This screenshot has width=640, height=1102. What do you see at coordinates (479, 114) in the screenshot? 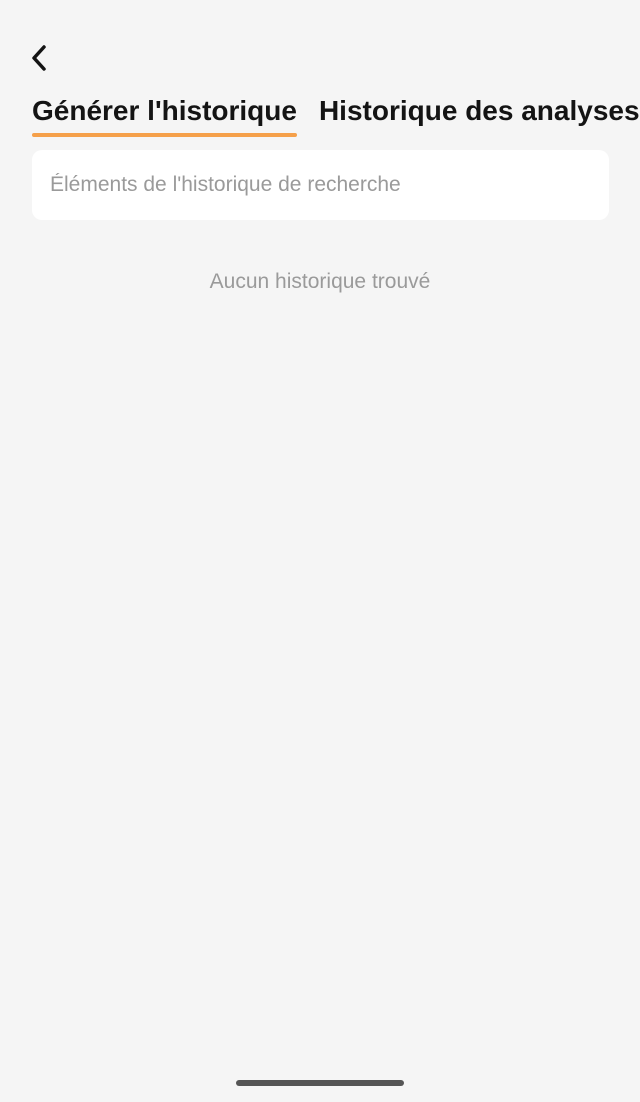
I see `tab-analysis-history: Historique des analyses` at bounding box center [479, 114].